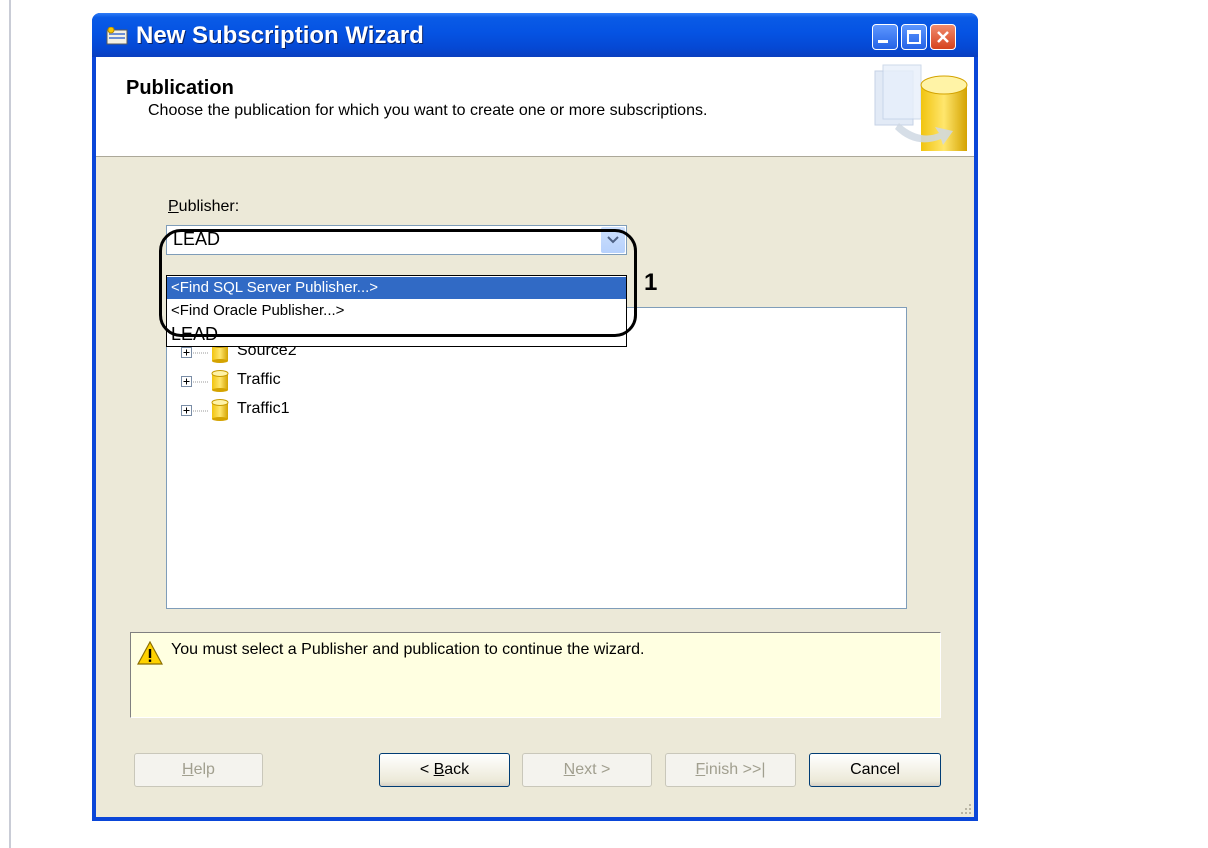  I want to click on minimize-button, so click(885, 37).